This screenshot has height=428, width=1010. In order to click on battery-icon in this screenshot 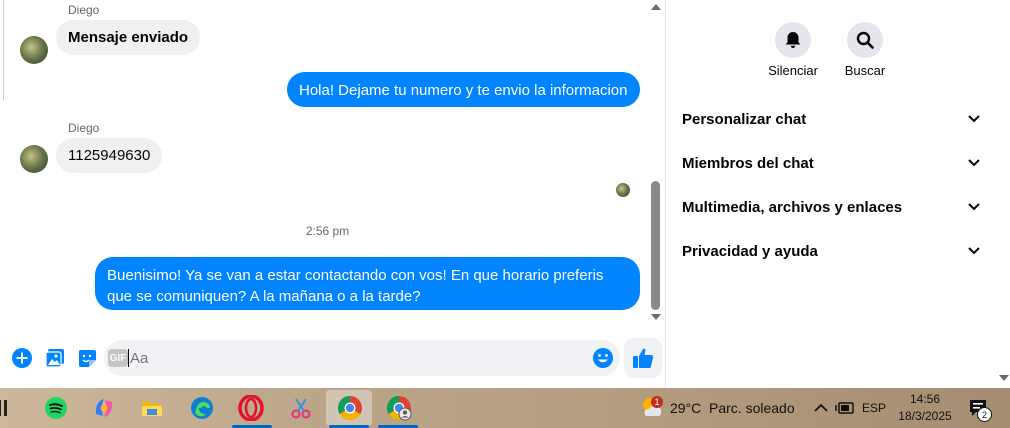, I will do `click(845, 408)`.